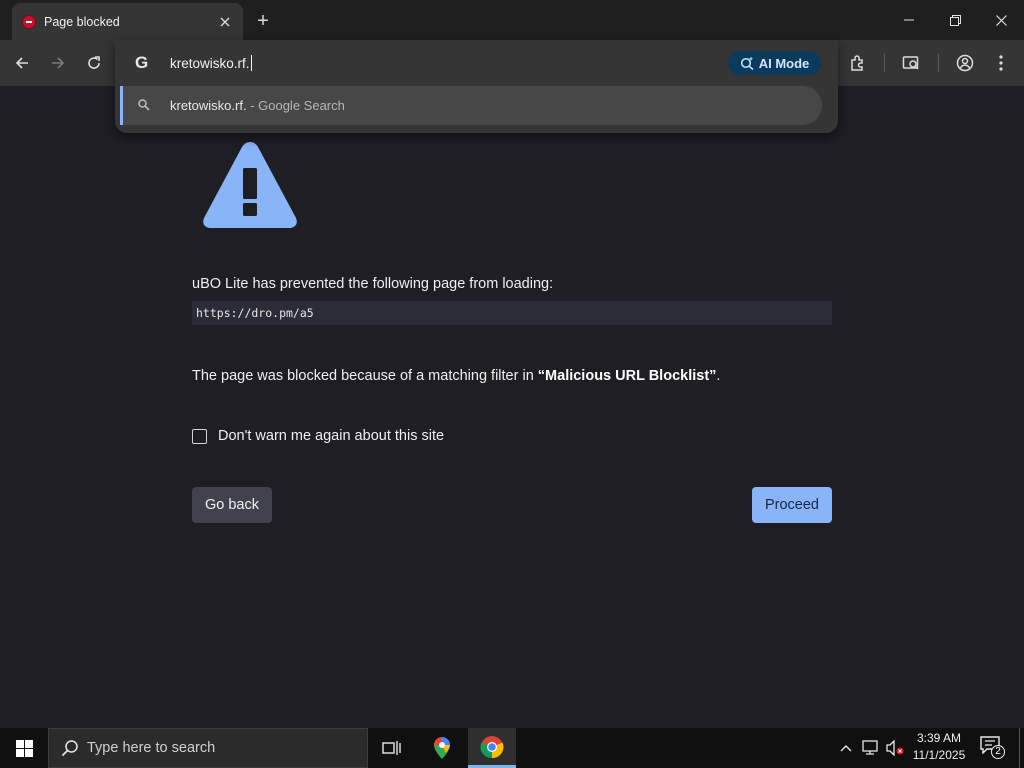 The width and height of the screenshot is (1024, 768). I want to click on address-bar-input: kretowisko.rf., so click(440, 63).